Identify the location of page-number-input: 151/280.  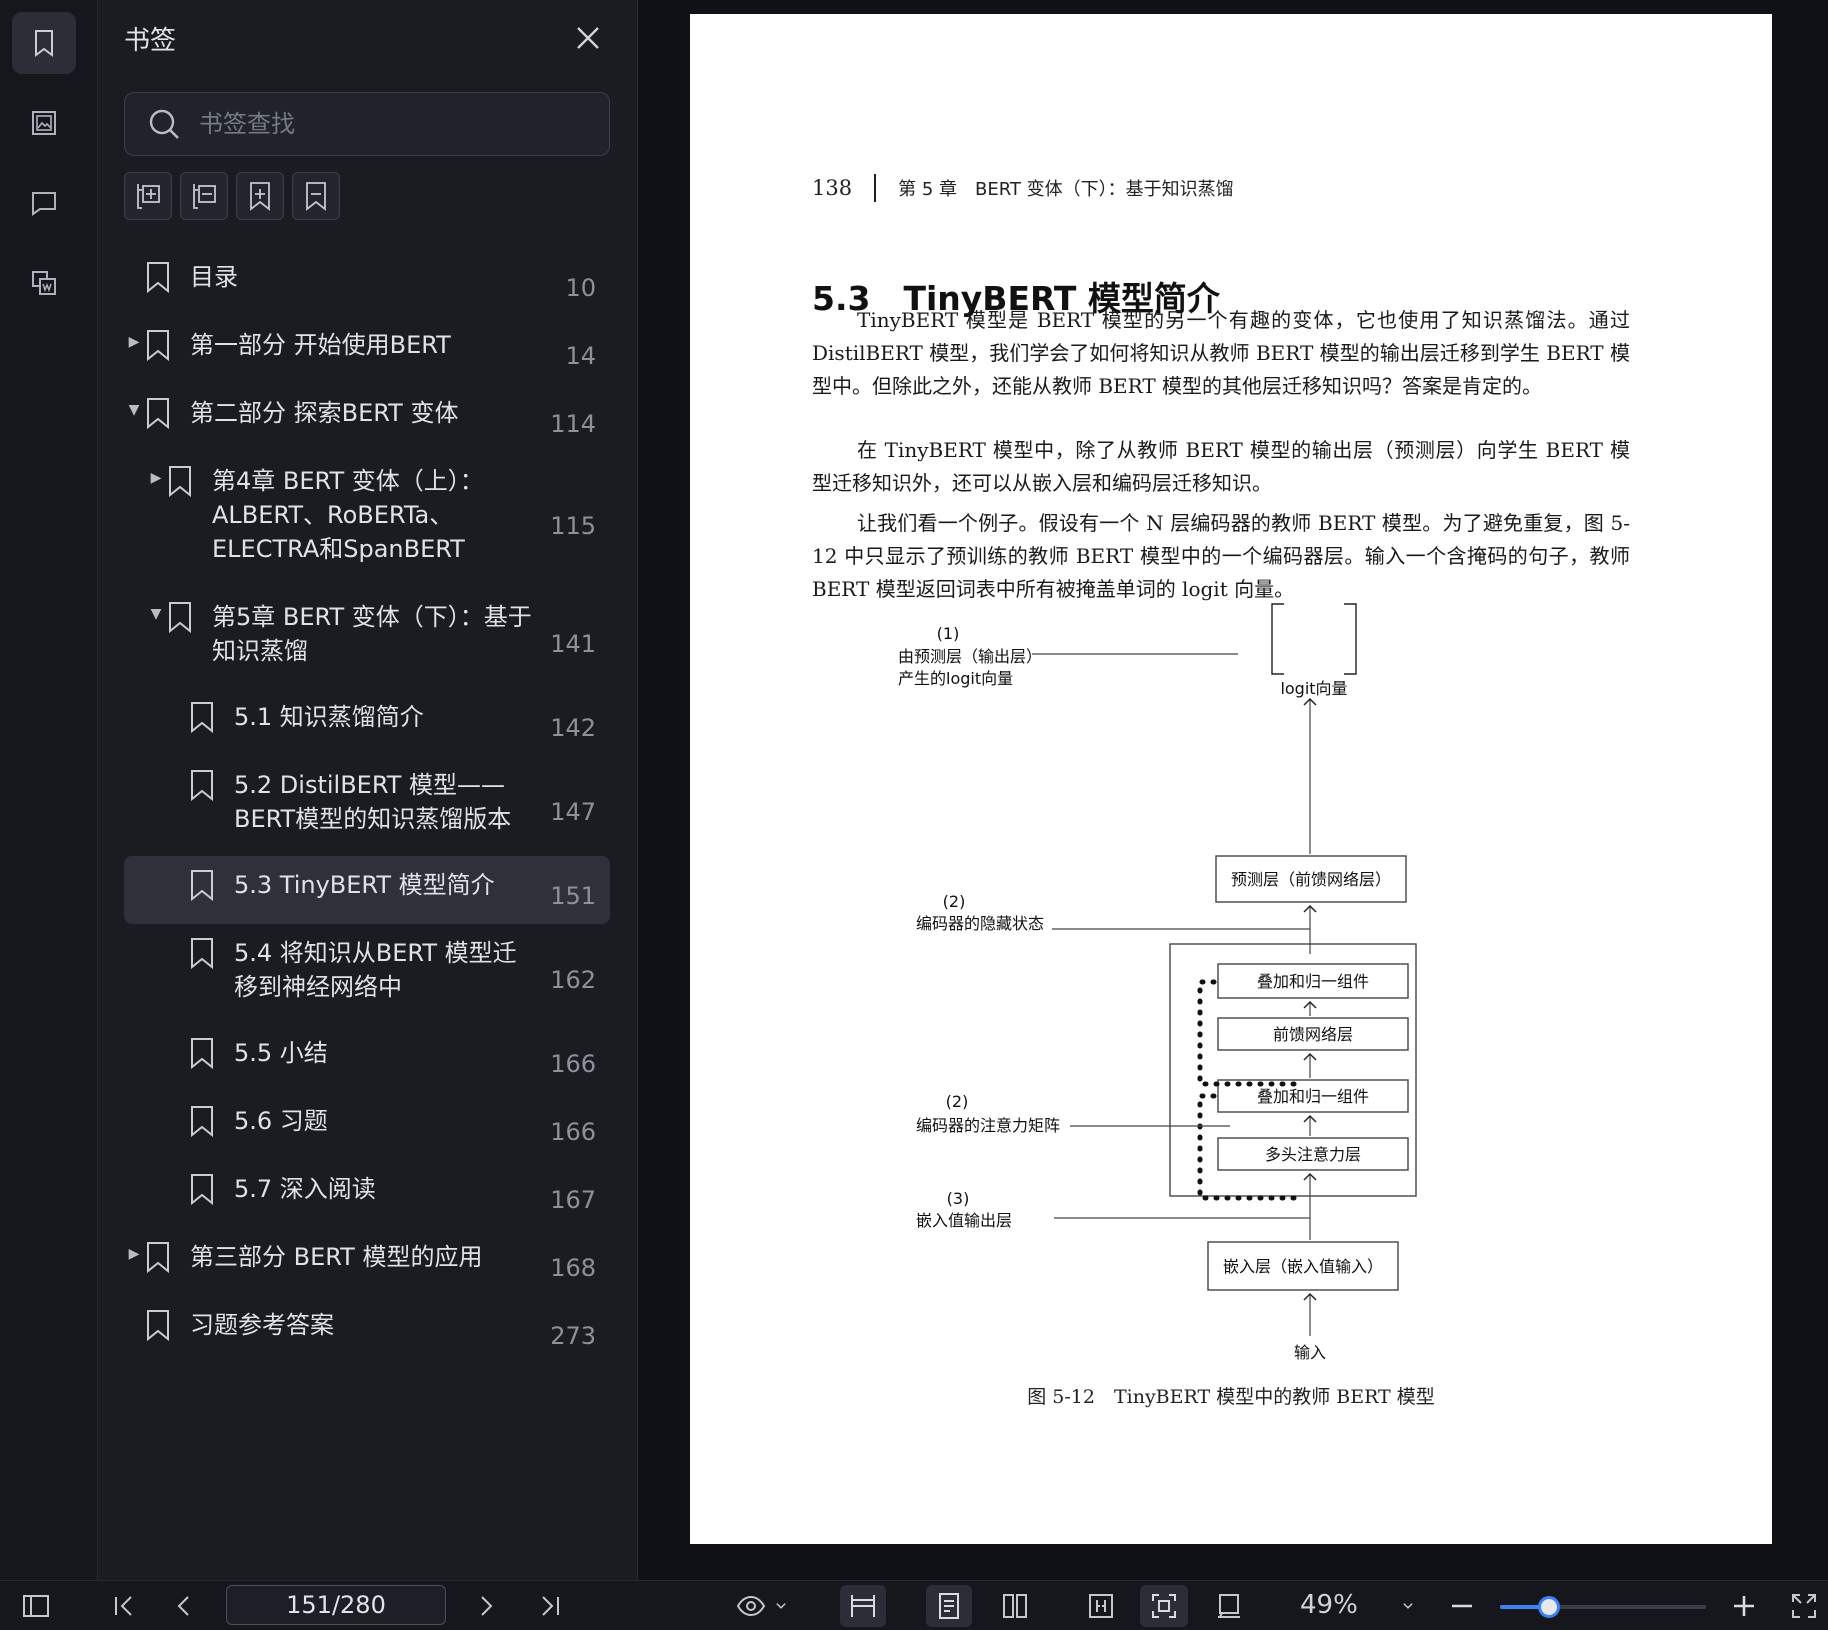
(336, 1605).